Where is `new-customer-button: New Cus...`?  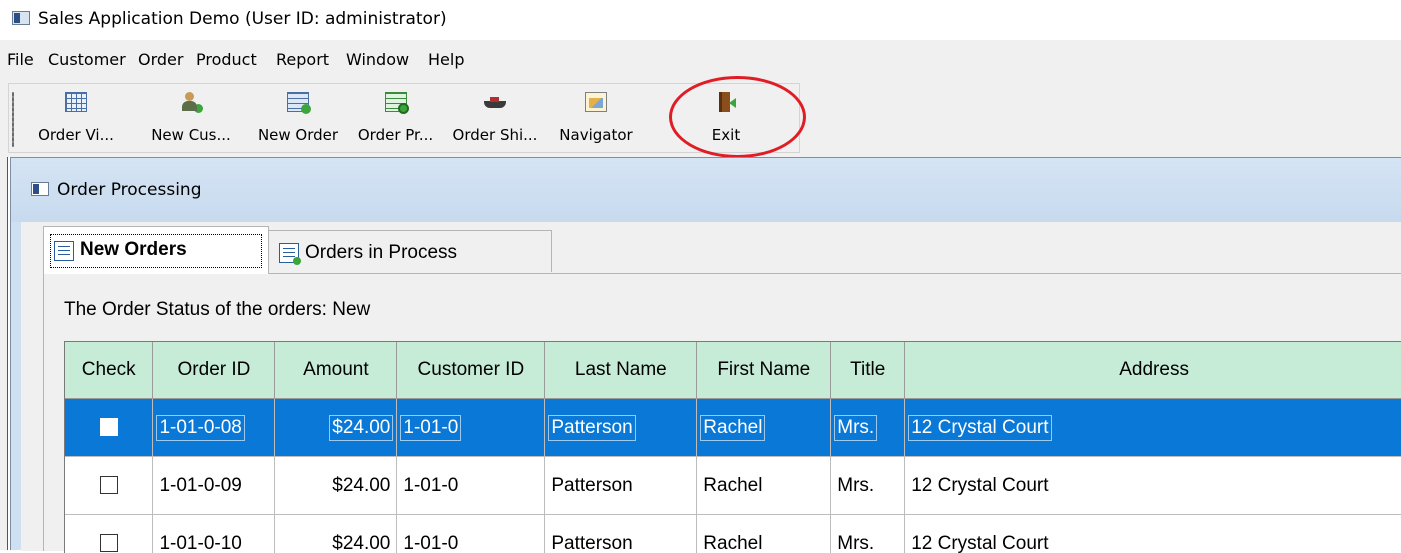 new-customer-button: New Cus... is located at coordinates (191, 120).